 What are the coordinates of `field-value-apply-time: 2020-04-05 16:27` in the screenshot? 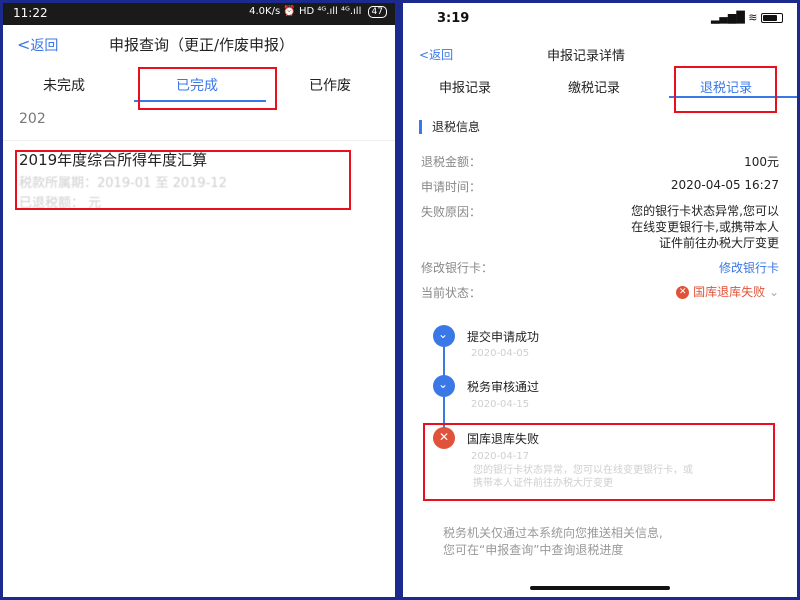 It's located at (724, 185).